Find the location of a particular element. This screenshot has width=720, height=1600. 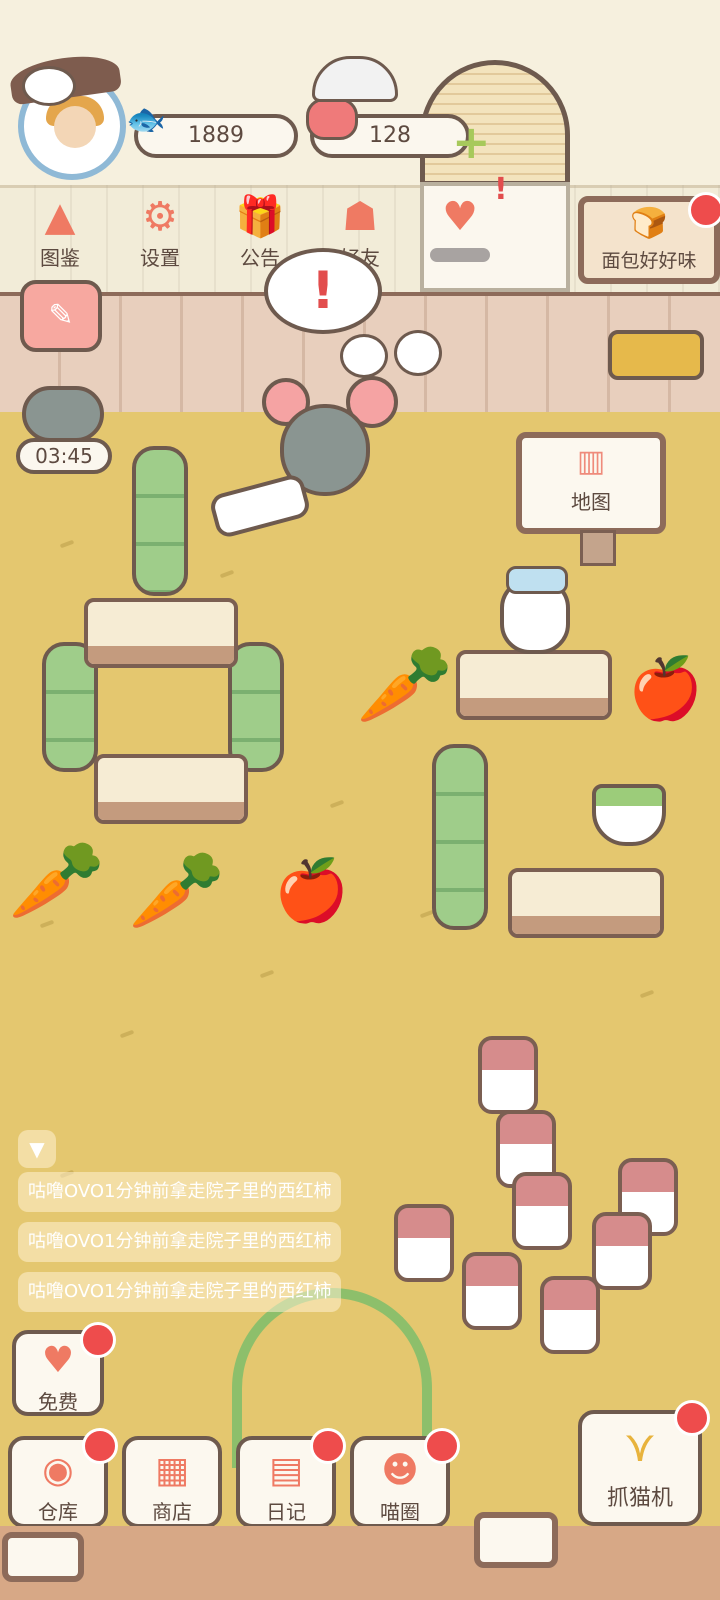

timer-text: 03:45 is located at coordinates (64, 456).